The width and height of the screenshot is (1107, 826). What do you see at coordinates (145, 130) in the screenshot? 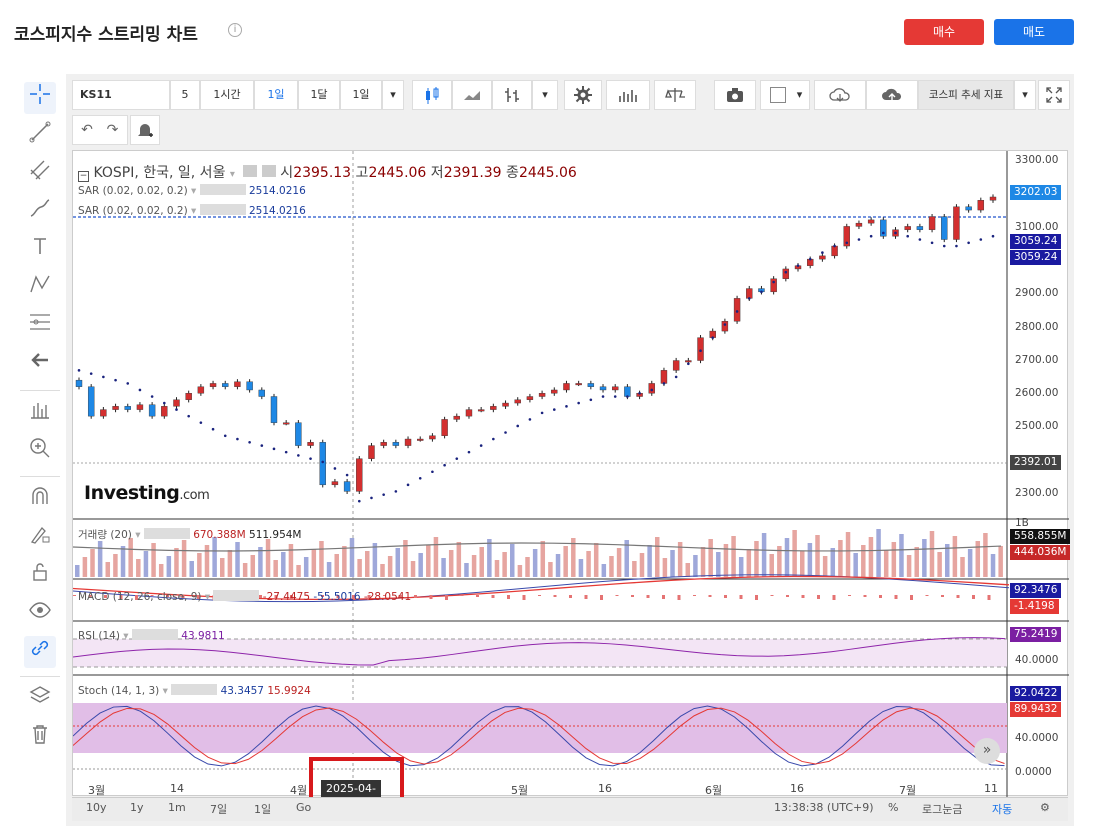
I see `alert-bell-icon` at bounding box center [145, 130].